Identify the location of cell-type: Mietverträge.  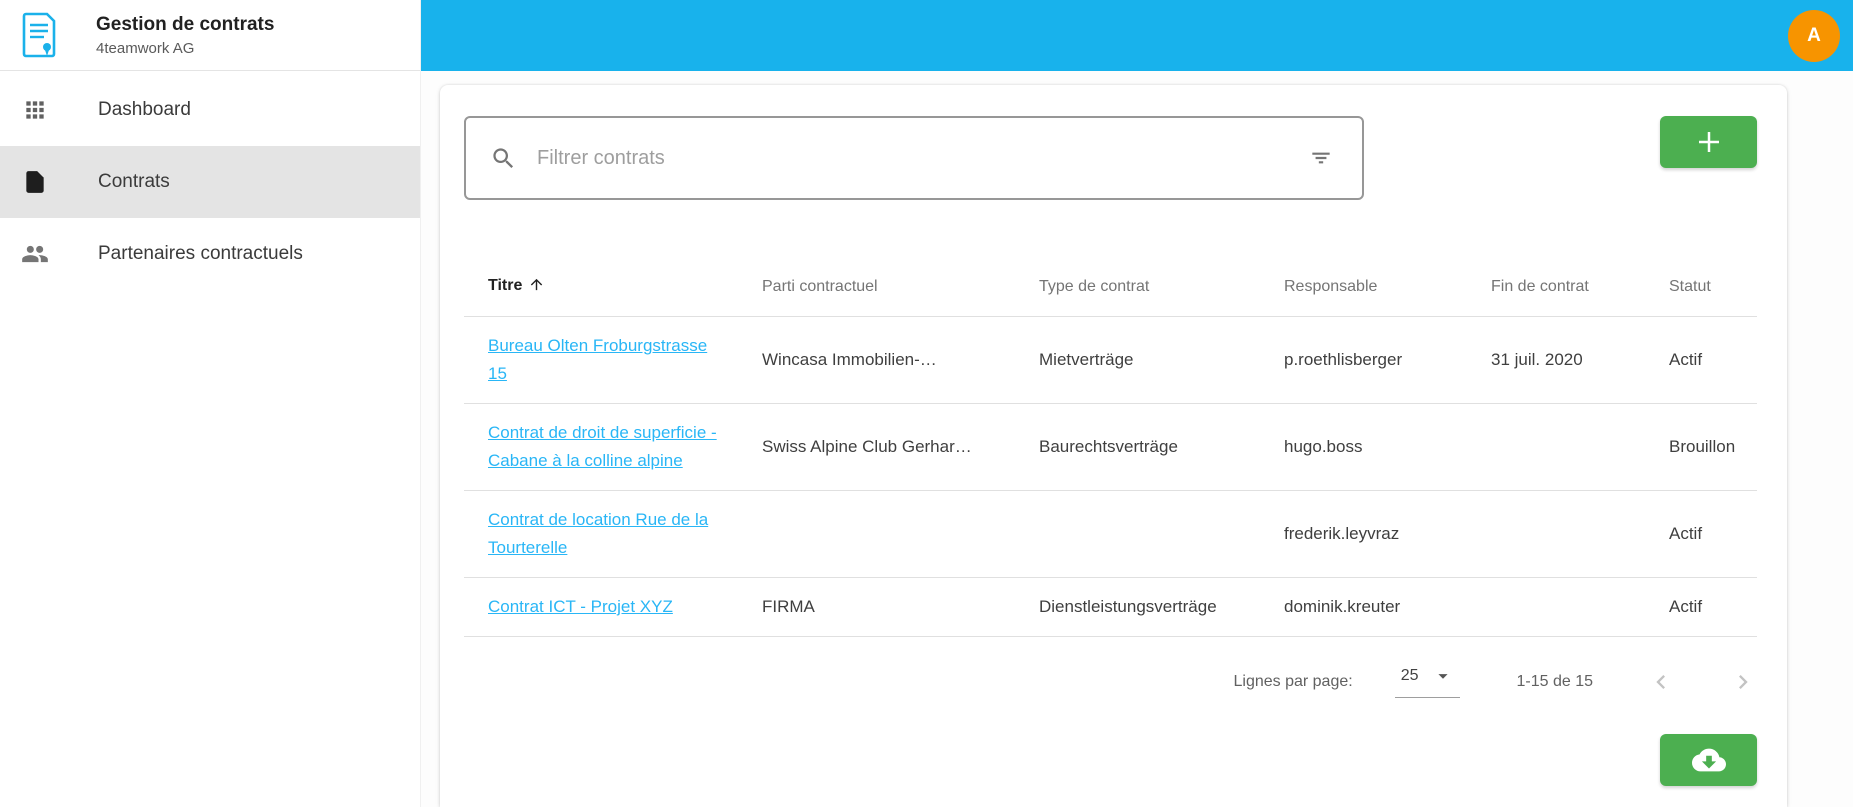
(1137, 360).